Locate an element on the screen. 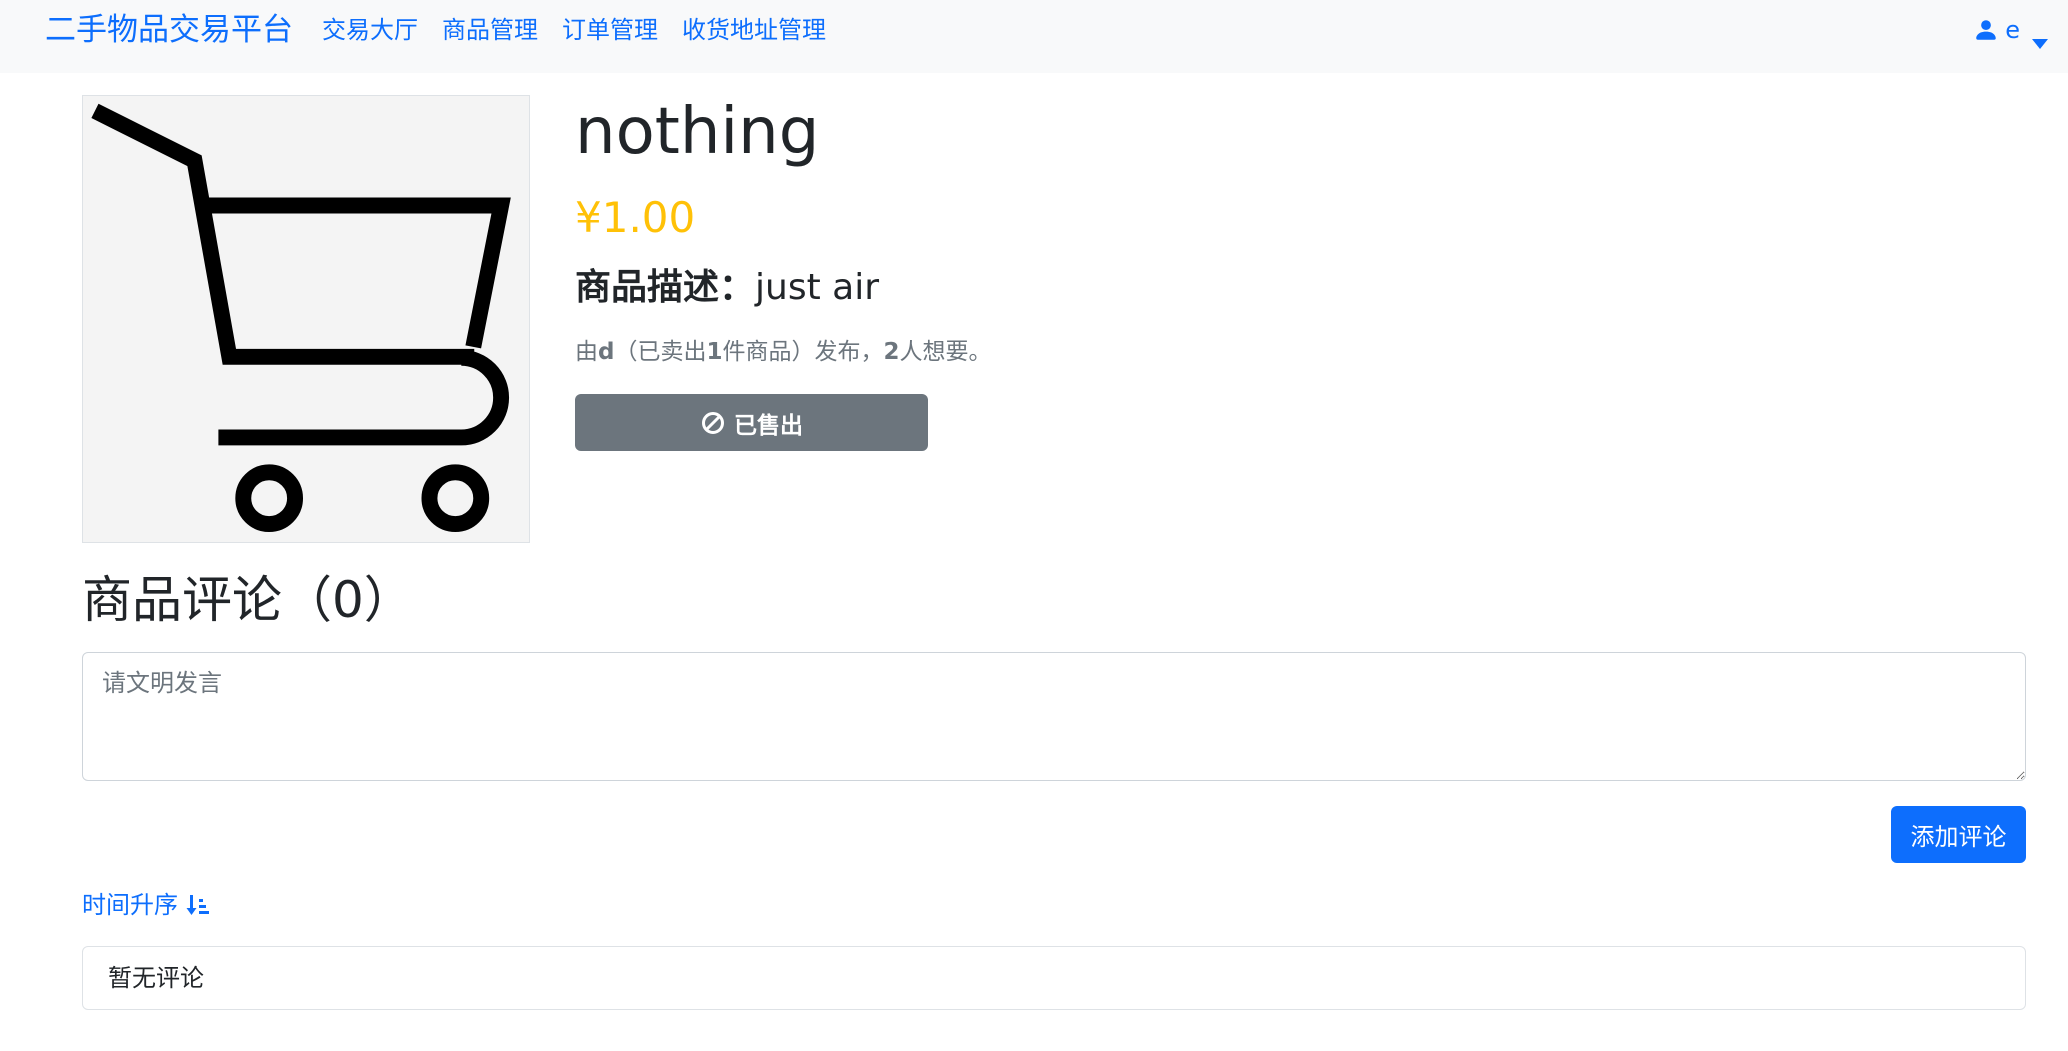 The image size is (2068, 1051). comment-input is located at coordinates (1054, 716).